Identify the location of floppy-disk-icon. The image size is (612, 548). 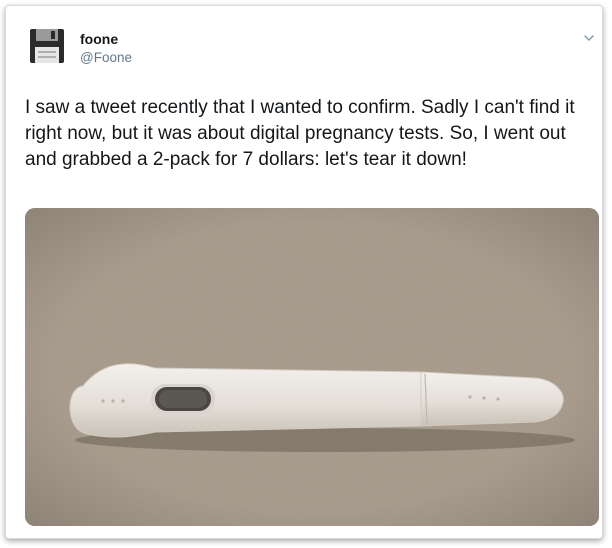
(47, 46).